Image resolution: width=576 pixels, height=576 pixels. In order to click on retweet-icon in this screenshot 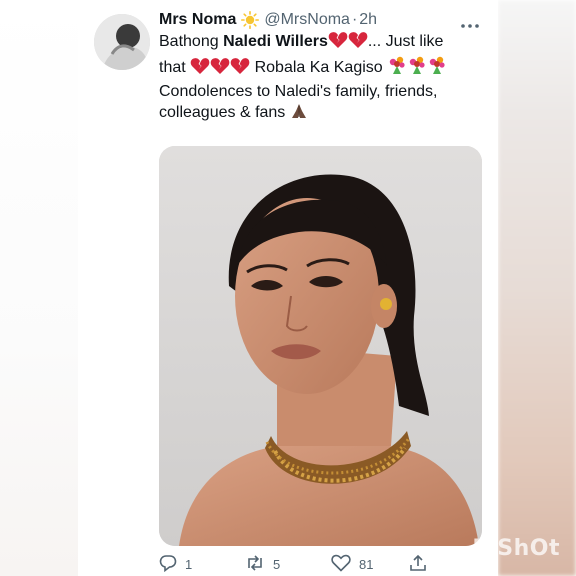, I will do `click(255, 564)`.